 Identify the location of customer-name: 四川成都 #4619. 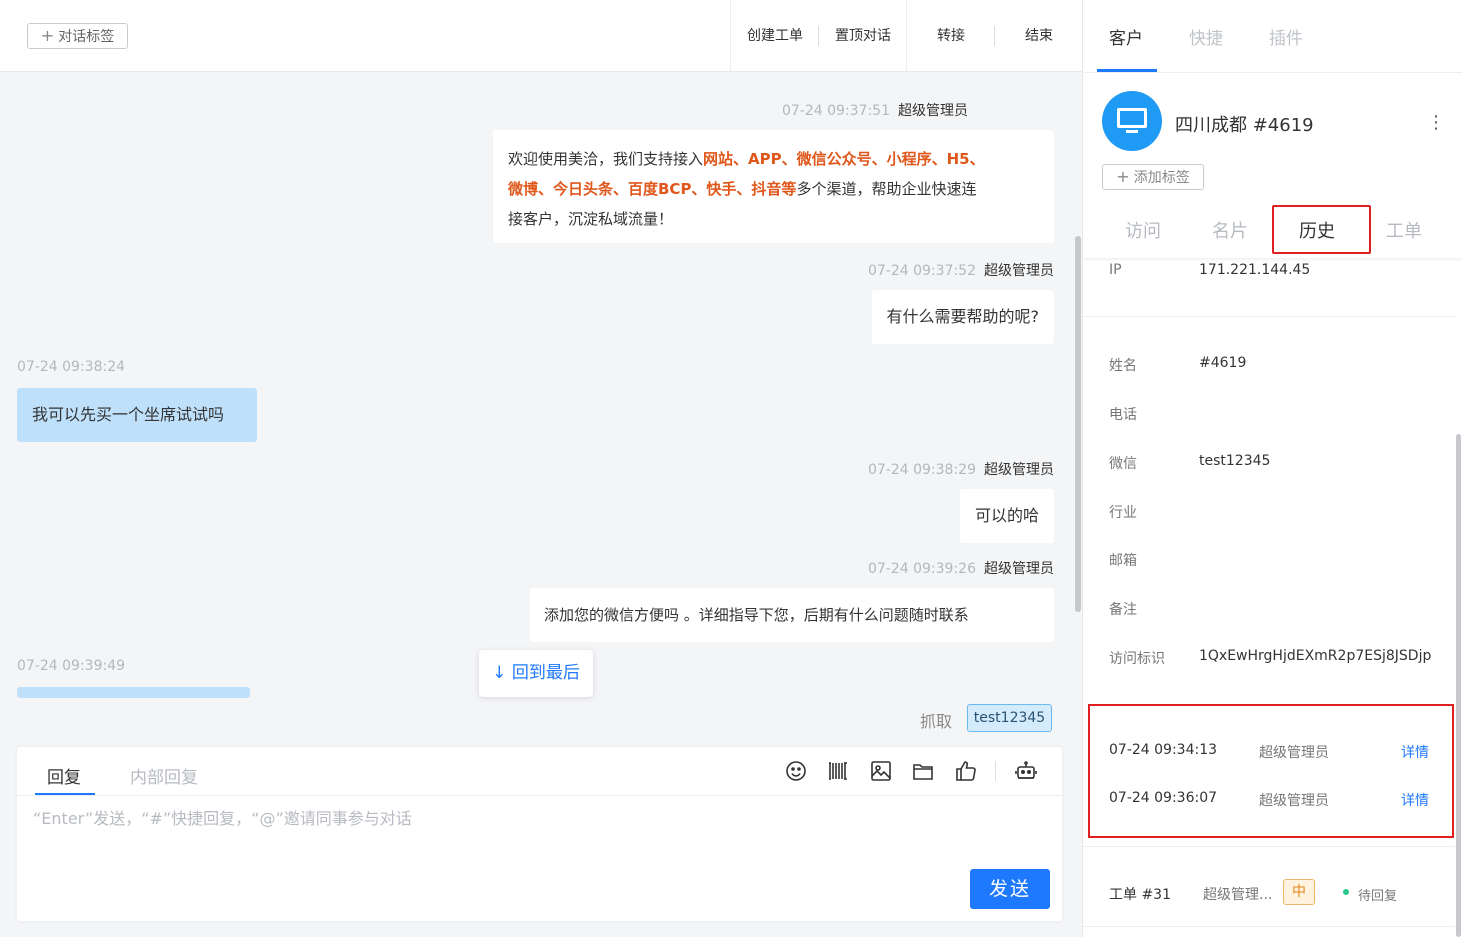
(1244, 125).